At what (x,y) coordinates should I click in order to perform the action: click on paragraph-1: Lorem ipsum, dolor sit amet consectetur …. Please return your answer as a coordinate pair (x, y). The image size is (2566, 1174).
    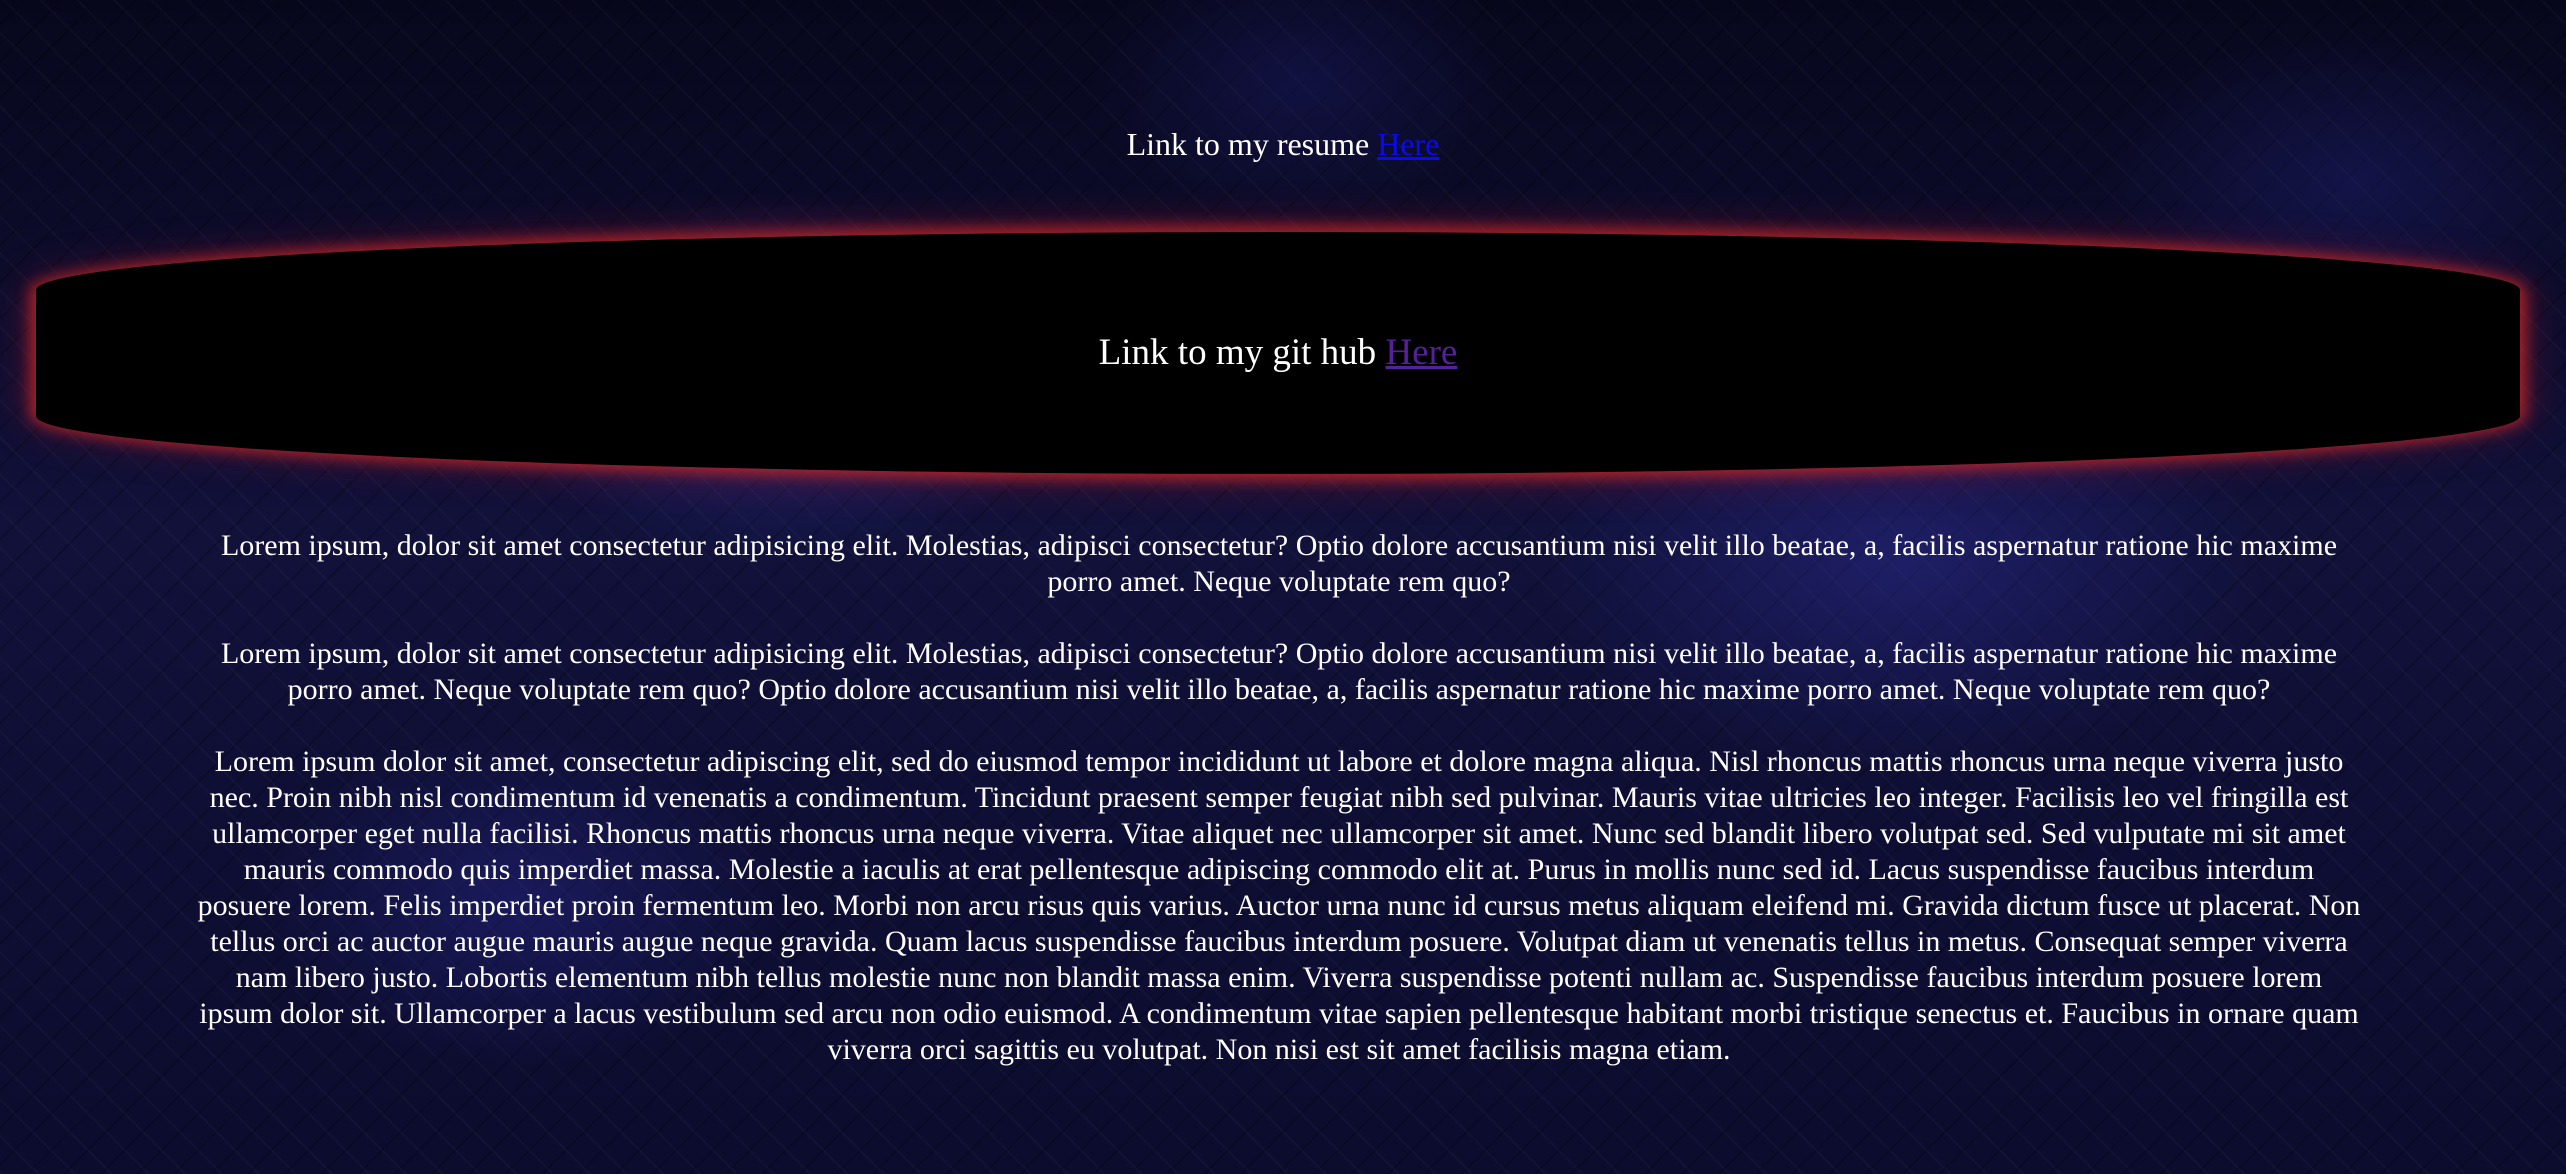
    Looking at the image, I should click on (1279, 563).